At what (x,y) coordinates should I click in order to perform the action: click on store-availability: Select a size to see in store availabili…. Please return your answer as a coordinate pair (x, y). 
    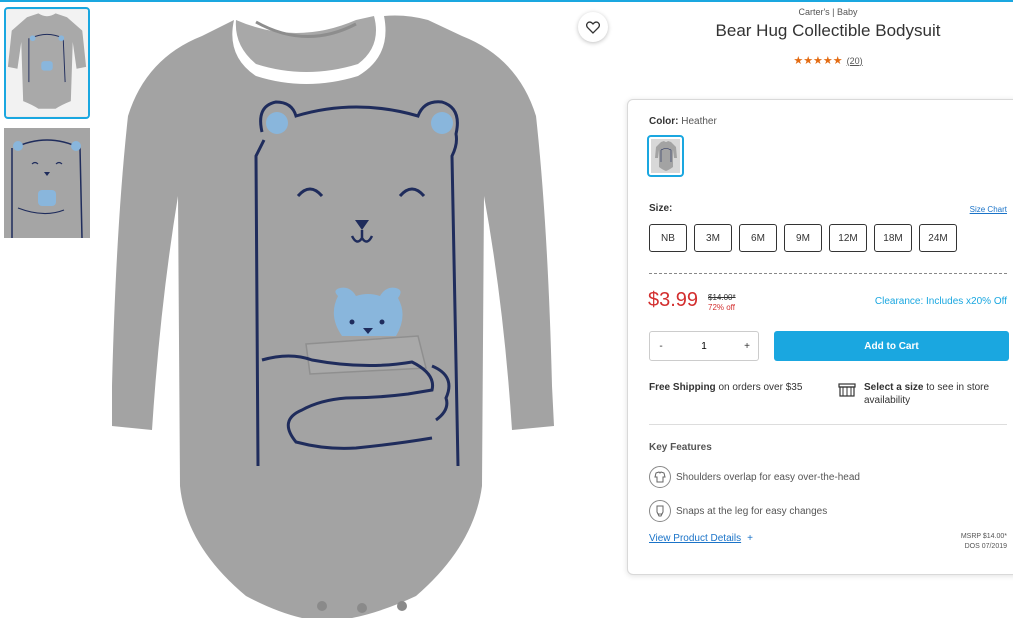
    Looking at the image, I should click on (938, 394).